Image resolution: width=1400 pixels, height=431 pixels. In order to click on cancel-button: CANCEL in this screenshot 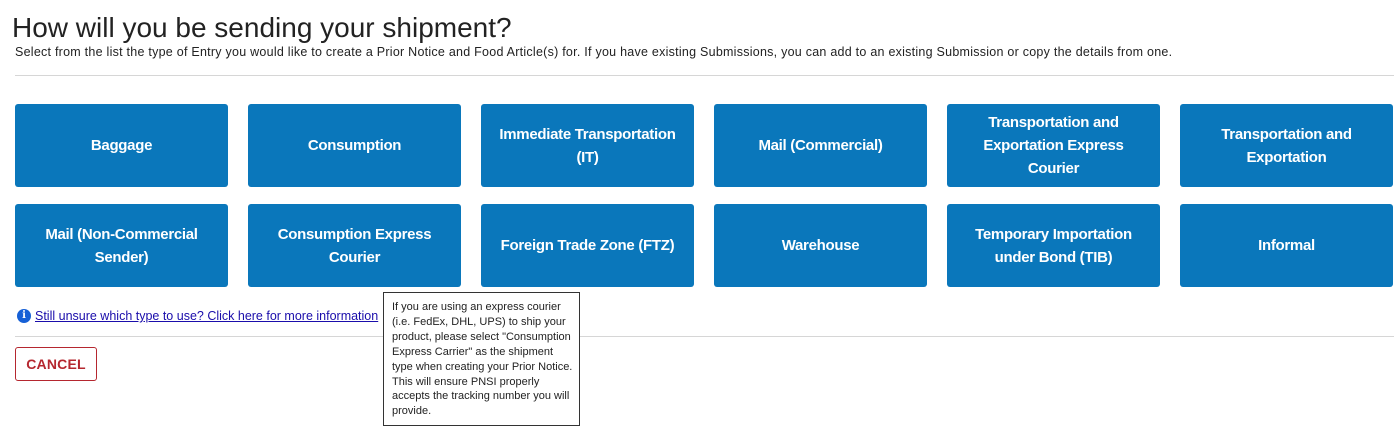, I will do `click(56, 364)`.